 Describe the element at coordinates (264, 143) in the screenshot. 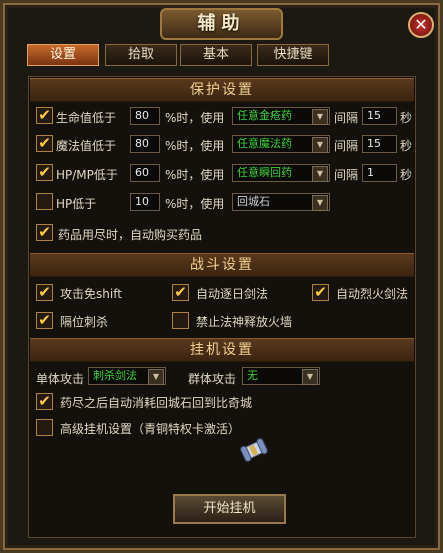

I see `potion-select-value: 任意魔法药` at that location.